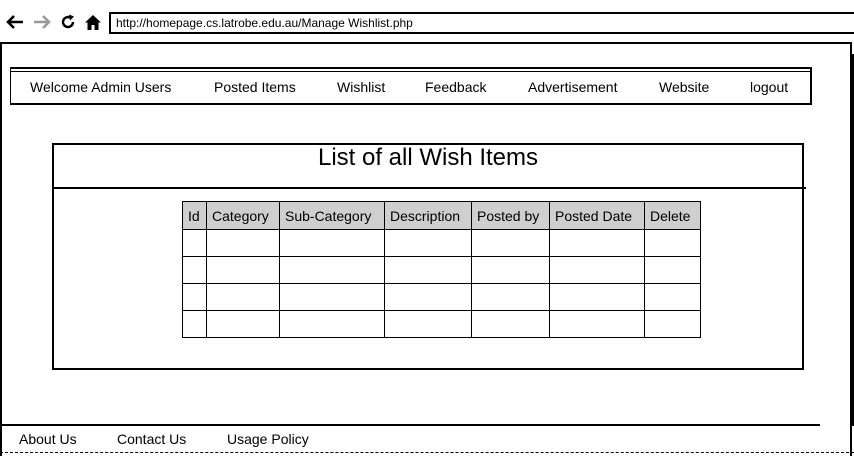 The image size is (854, 456). Describe the element at coordinates (672, 215) in the screenshot. I see `column-header-delete: Delete` at that location.